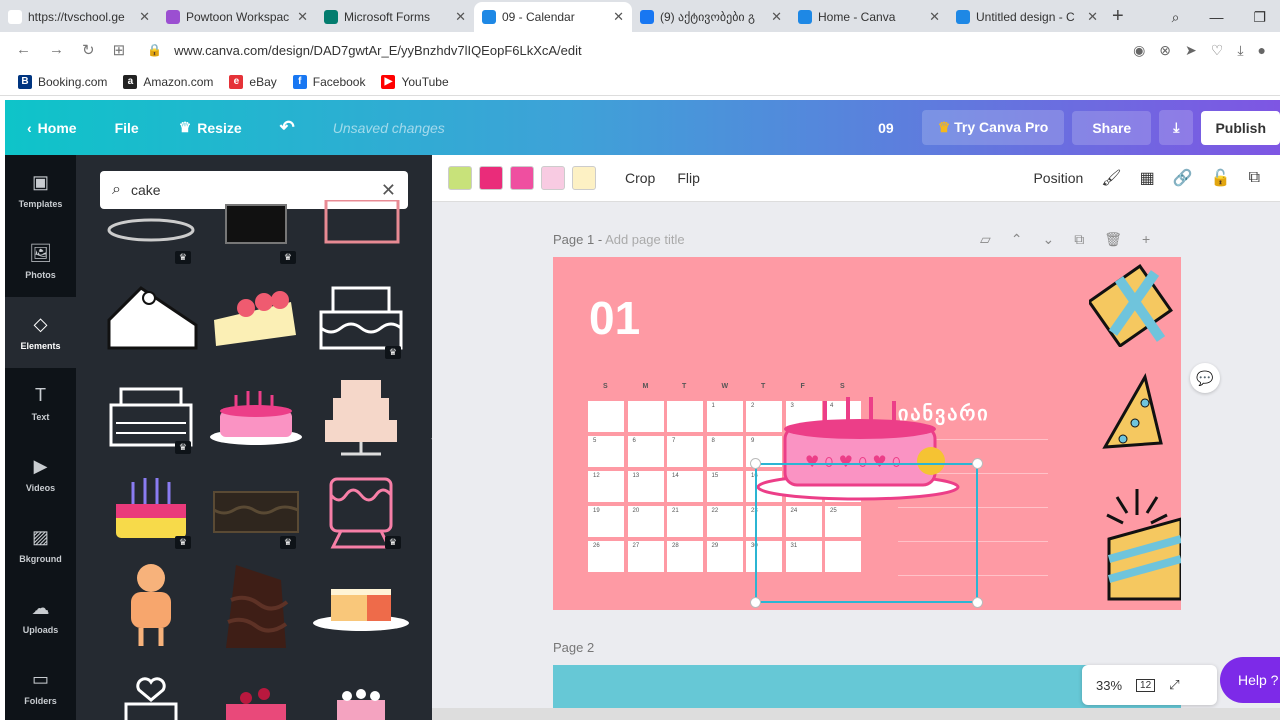 Image resolution: width=1280 pixels, height=723 pixels. I want to click on file-menu-button: File, so click(127, 128).